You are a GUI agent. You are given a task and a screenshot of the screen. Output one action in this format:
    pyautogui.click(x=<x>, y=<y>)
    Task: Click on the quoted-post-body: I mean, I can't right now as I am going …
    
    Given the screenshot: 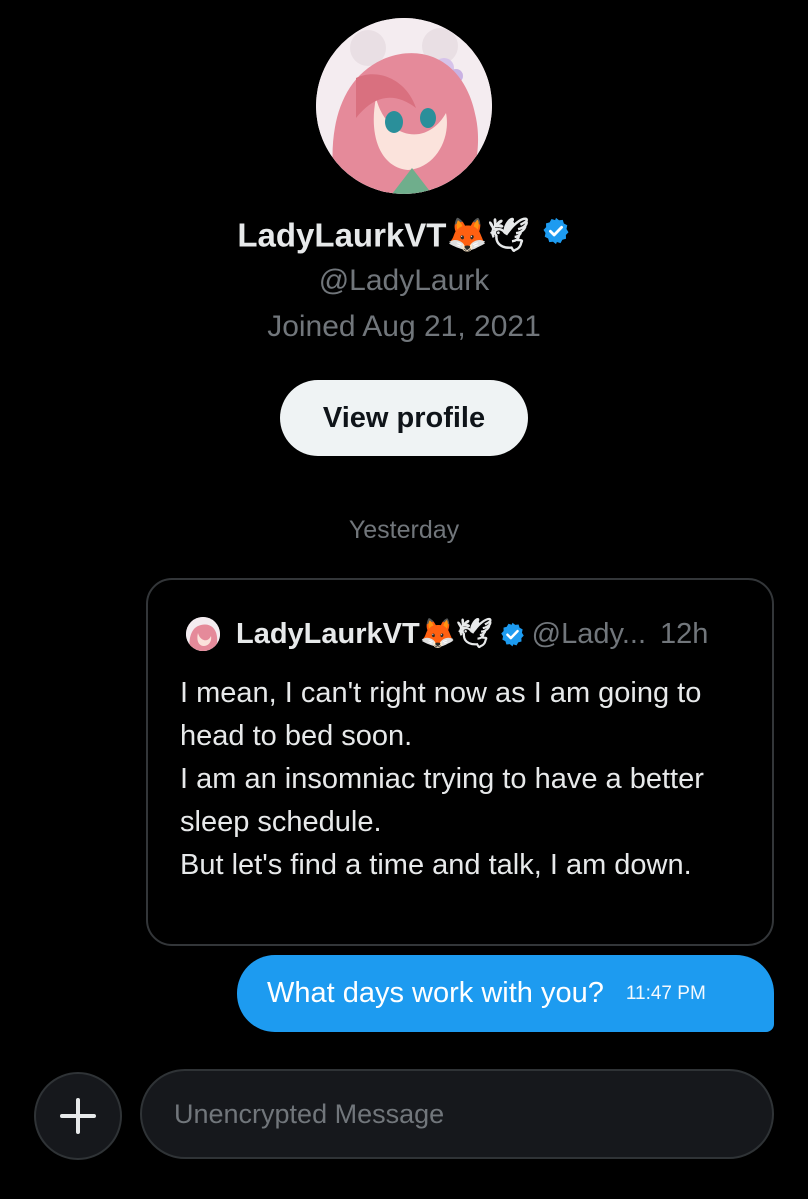 What is the action you would take?
    pyautogui.click(x=465, y=779)
    